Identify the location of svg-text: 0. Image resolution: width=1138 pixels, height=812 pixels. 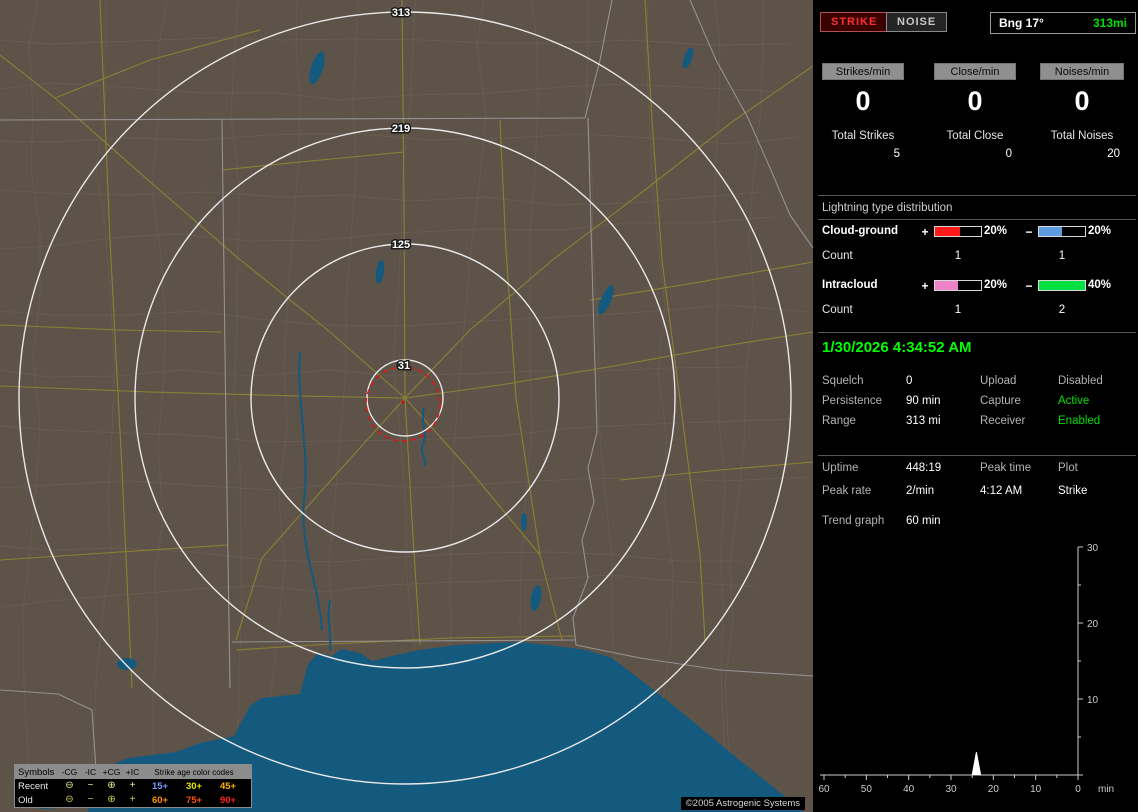
(1078, 789).